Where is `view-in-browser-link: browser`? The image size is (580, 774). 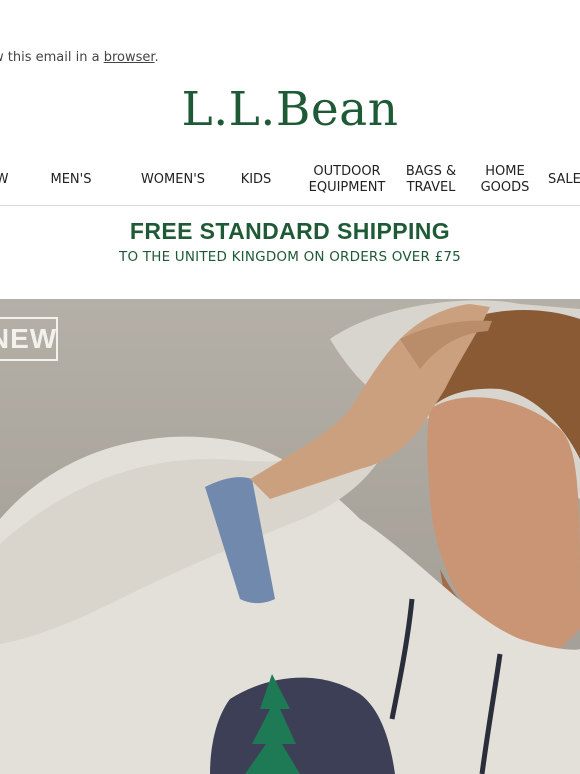
view-in-browser-link: browser is located at coordinates (129, 57).